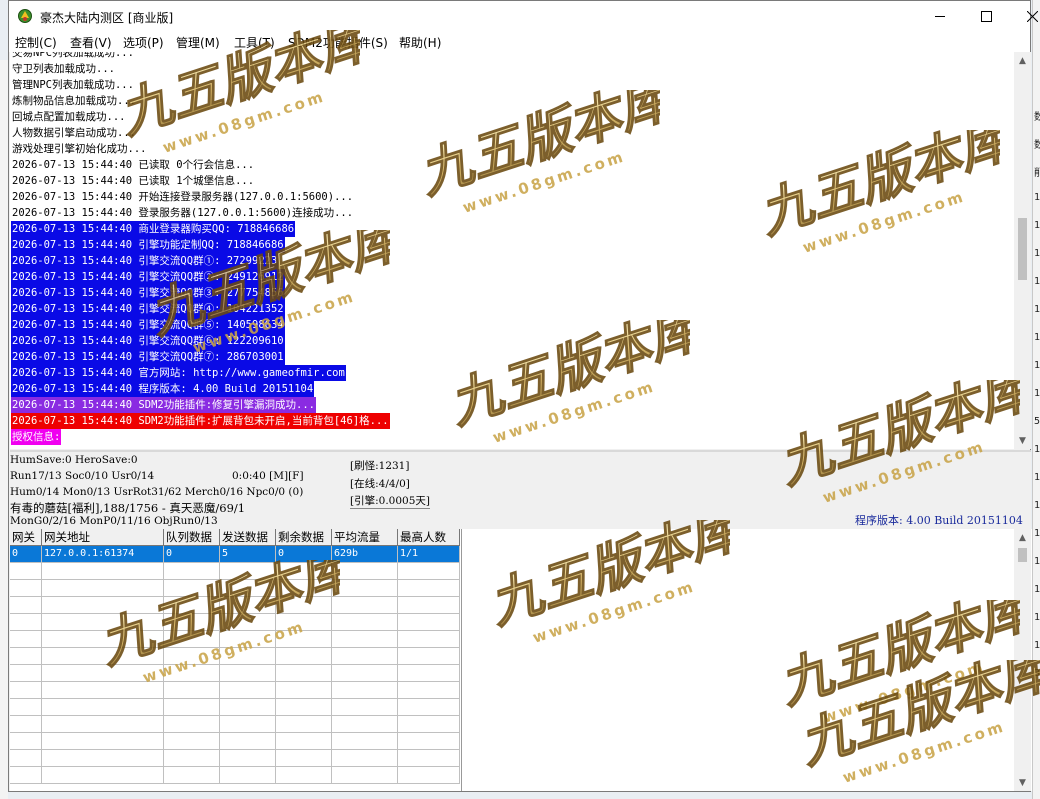 Image resolution: width=1040 pixels, height=799 pixels. Describe the element at coordinates (304, 537) in the screenshot. I see `grid-header: 剩余数据` at that location.